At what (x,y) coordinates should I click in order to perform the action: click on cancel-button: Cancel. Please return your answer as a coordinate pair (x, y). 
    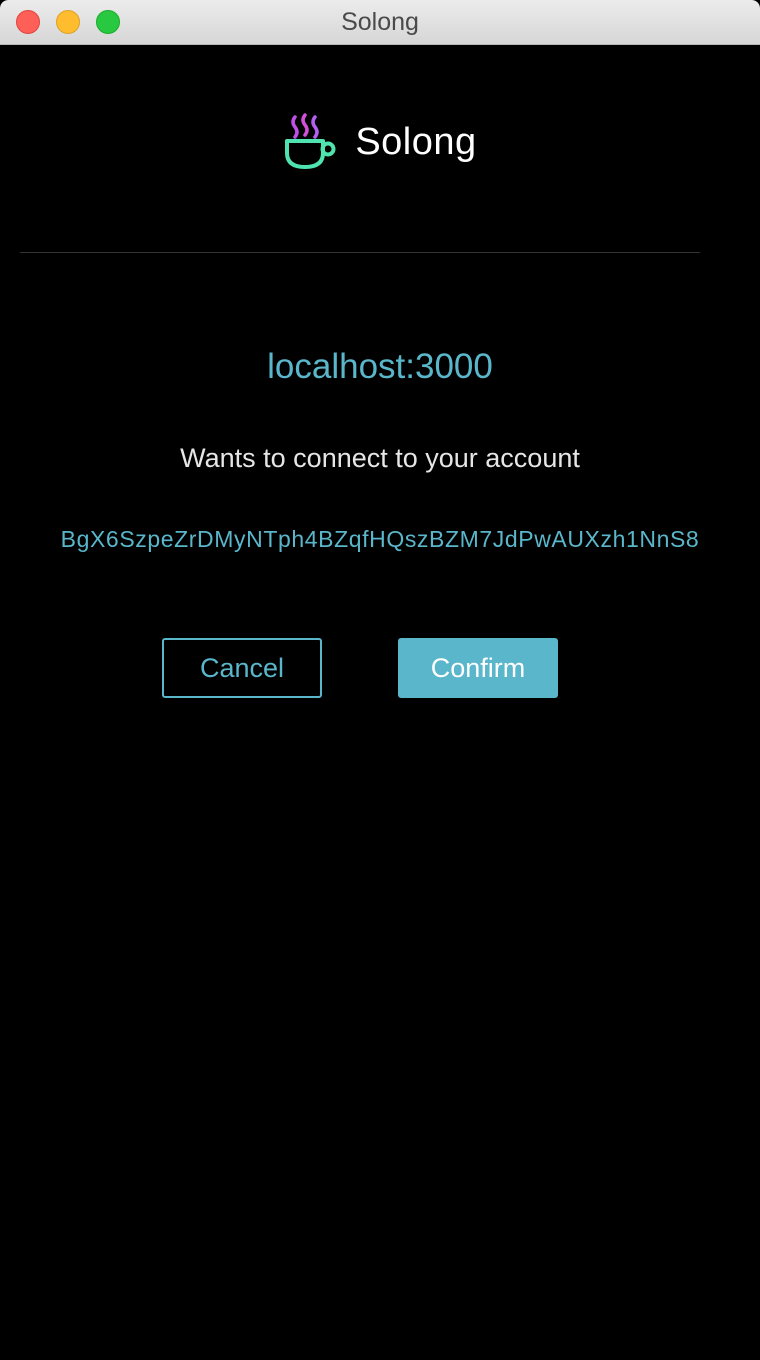
    Looking at the image, I should click on (242, 668).